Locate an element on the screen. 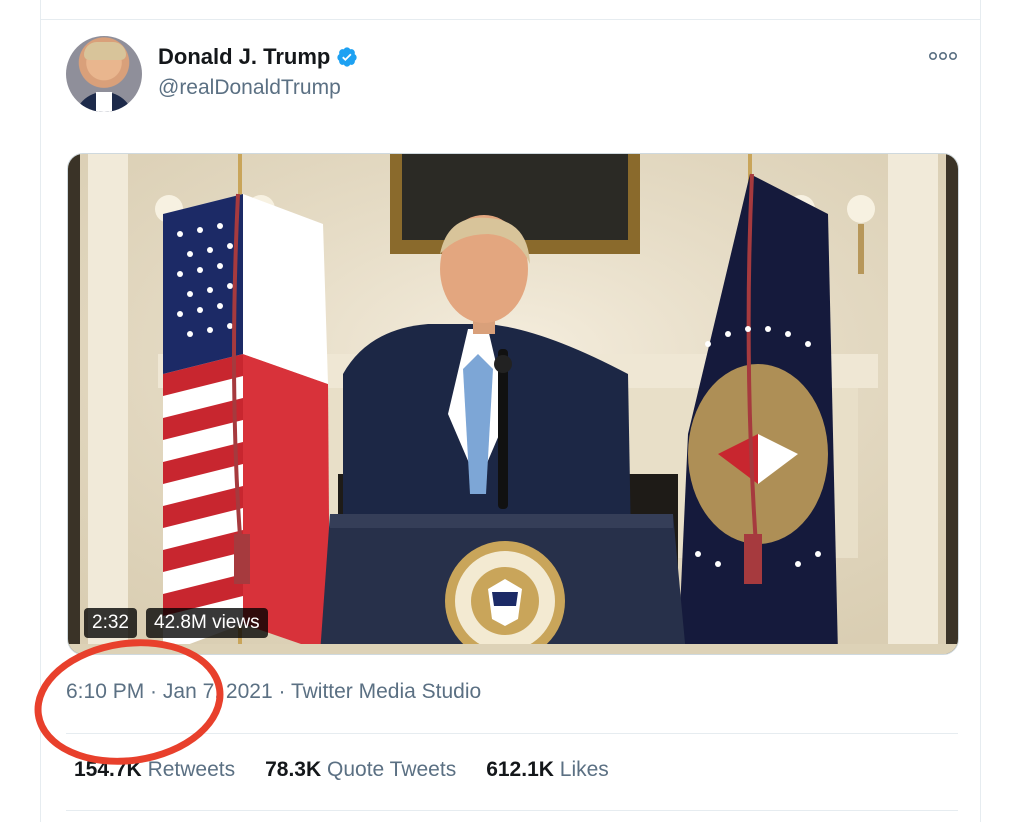 The image size is (1024, 822). display-name: Donald J. Trump is located at coordinates (244, 57).